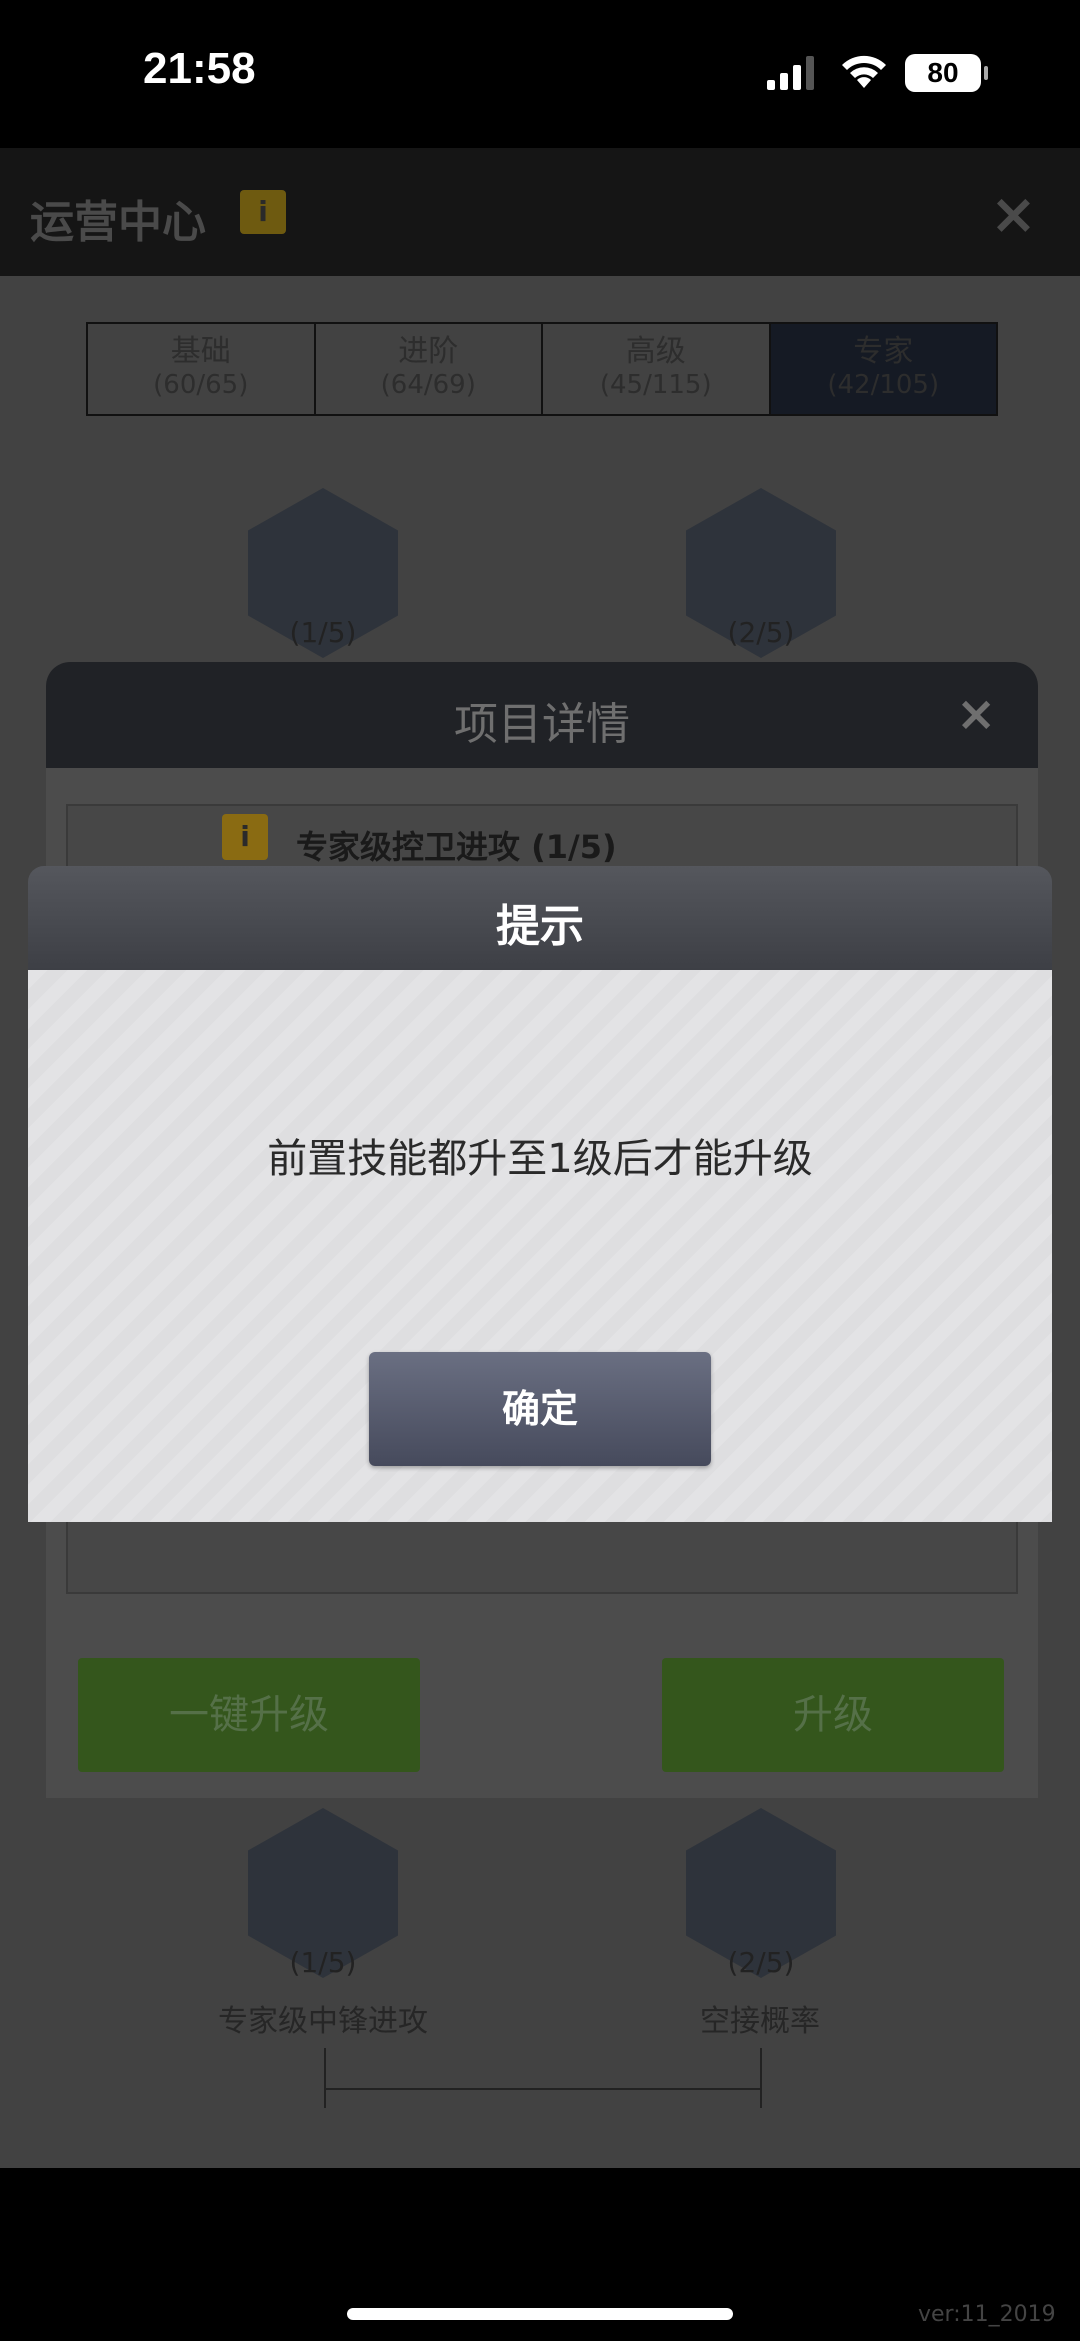 Image resolution: width=1080 pixels, height=2341 pixels. Describe the element at coordinates (200, 351) in the screenshot. I see `tab-label: 基础` at that location.